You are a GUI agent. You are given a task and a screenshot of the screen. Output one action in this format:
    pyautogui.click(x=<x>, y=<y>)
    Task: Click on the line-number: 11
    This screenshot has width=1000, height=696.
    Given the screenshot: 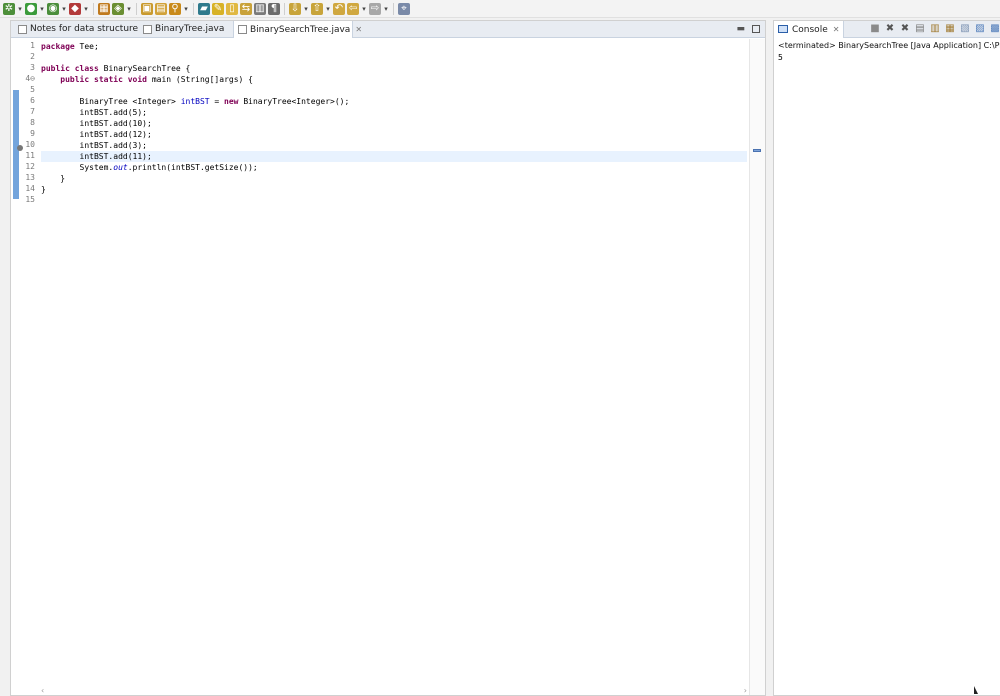 What is the action you would take?
    pyautogui.click(x=30, y=155)
    